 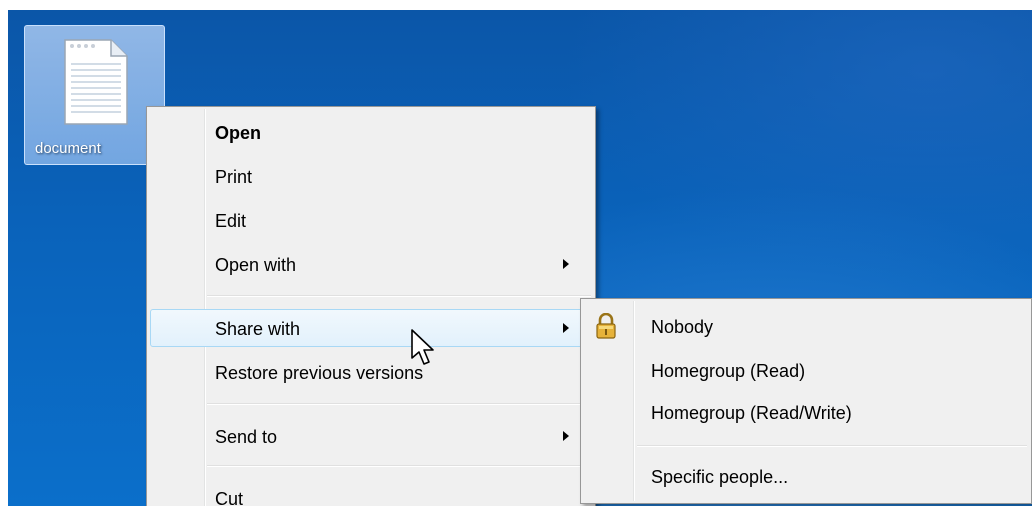 What do you see at coordinates (231, 221) in the screenshot?
I see `menu-item-label: Edit` at bounding box center [231, 221].